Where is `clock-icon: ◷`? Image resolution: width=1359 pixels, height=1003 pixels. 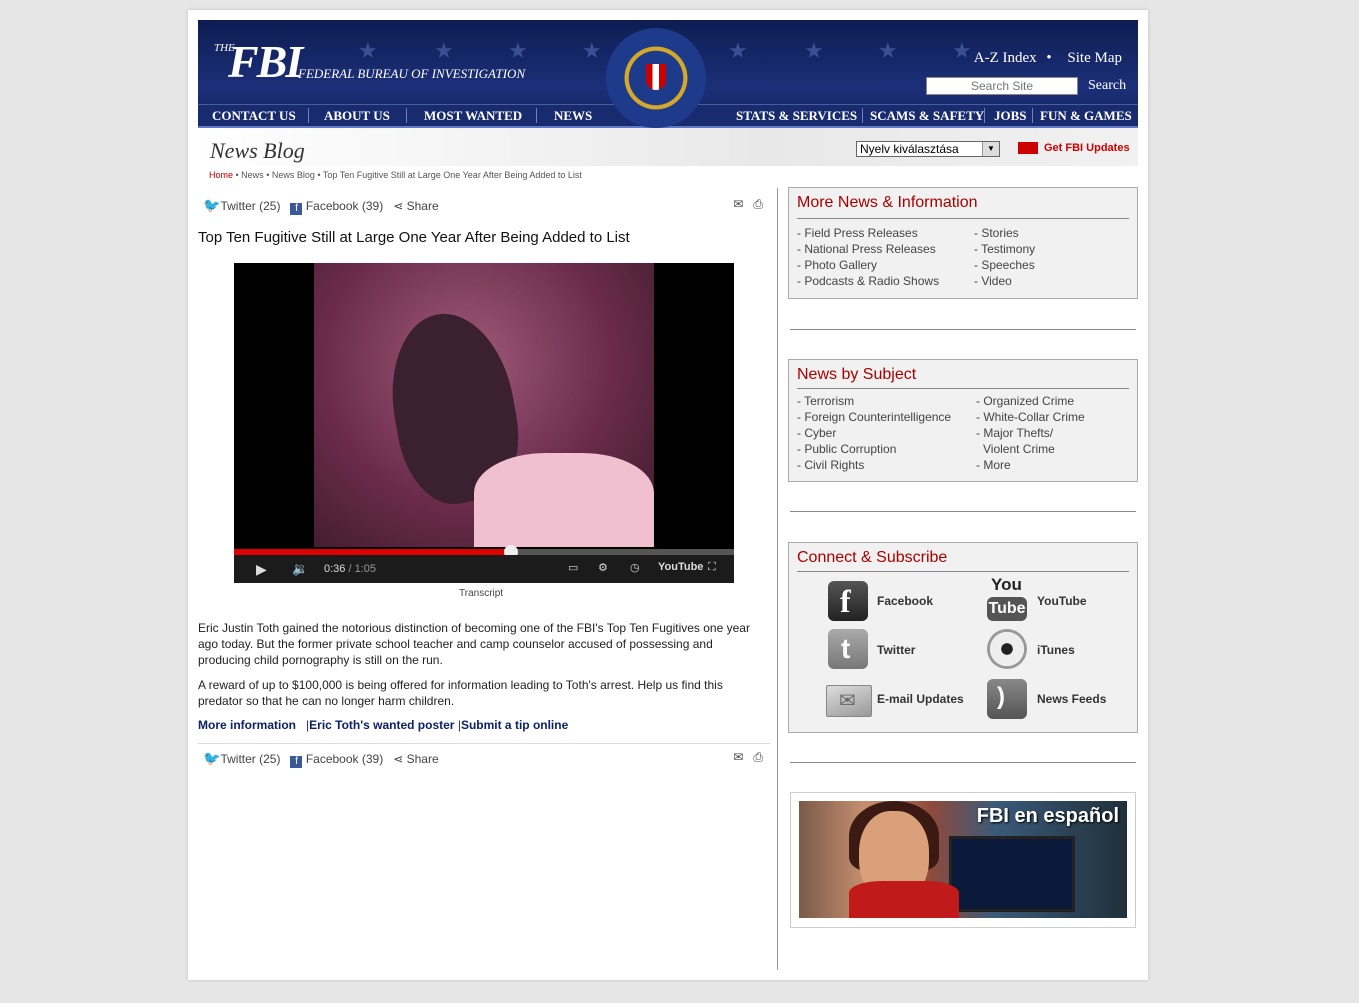
clock-icon: ◷ is located at coordinates (635, 567).